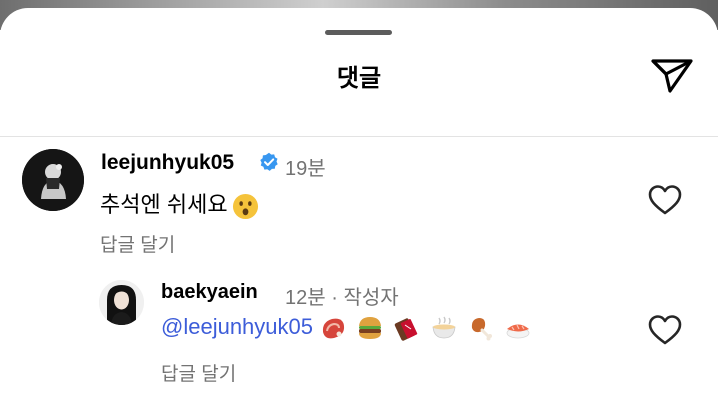  What do you see at coordinates (358, 32) in the screenshot?
I see `drag-handle` at bounding box center [358, 32].